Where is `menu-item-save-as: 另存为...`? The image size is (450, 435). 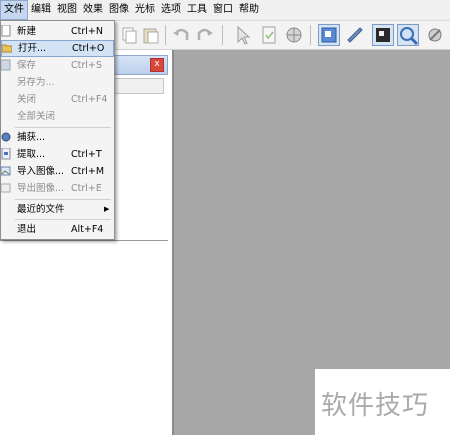 menu-item-save-as: 另存为... is located at coordinates (57, 82).